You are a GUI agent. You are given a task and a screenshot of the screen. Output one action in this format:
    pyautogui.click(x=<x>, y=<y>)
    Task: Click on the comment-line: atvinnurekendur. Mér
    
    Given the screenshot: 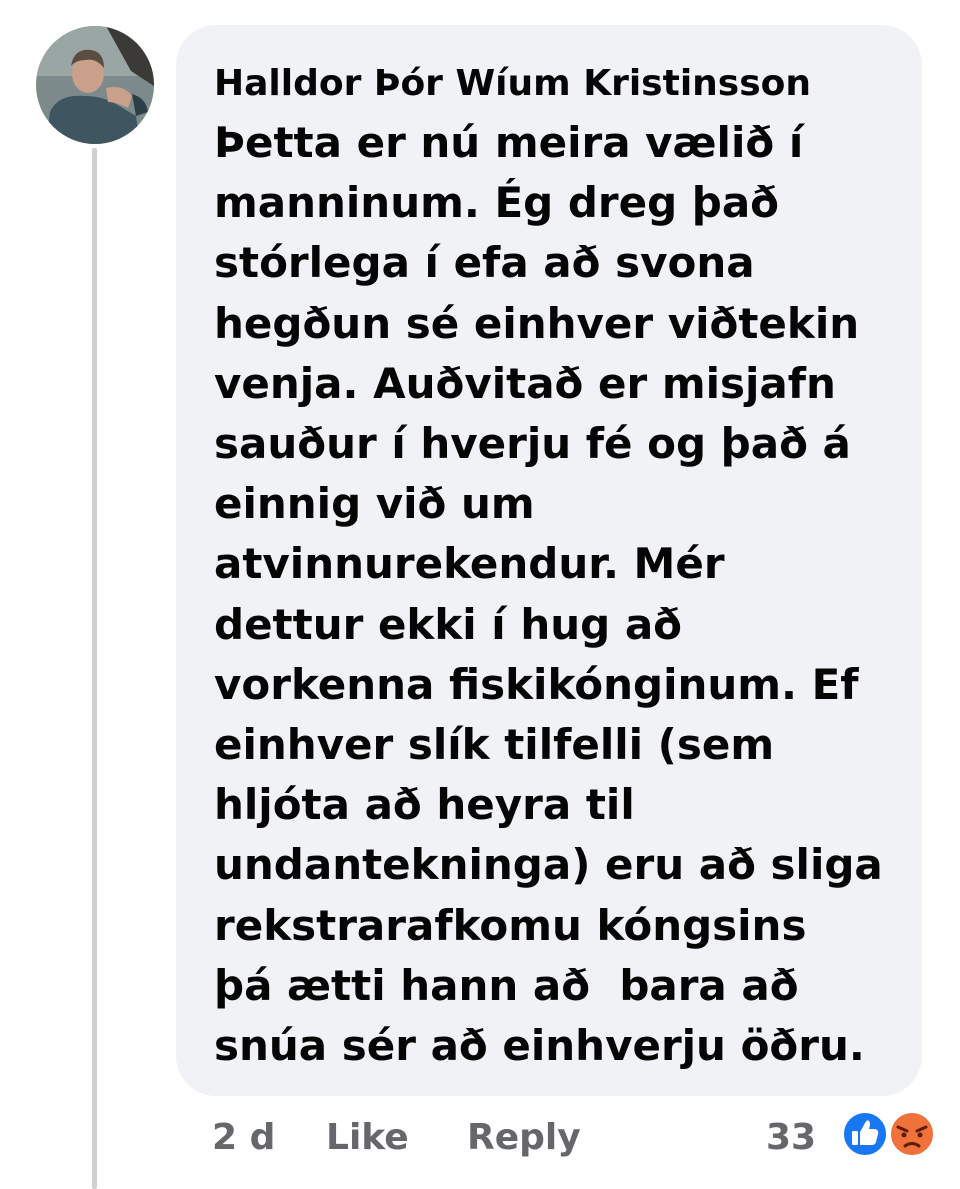 What is the action you would take?
    pyautogui.click(x=469, y=564)
    